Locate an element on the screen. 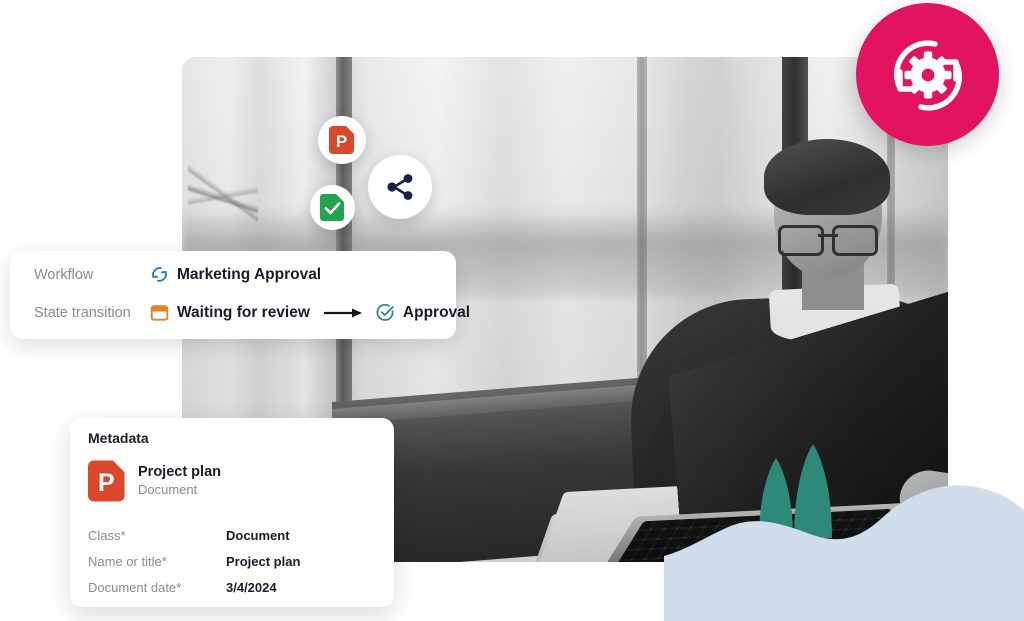 The width and height of the screenshot is (1024, 621). share-icon is located at coordinates (400, 187).